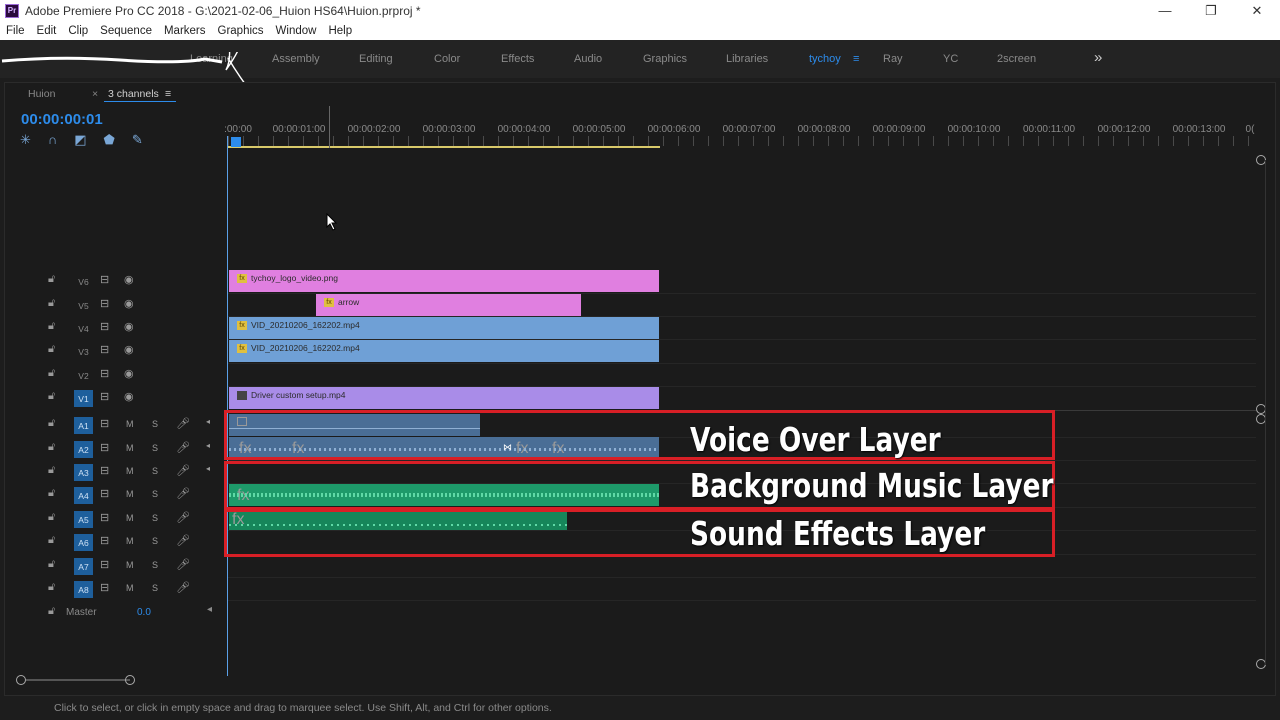 The height and width of the screenshot is (720, 1280). I want to click on workspace-ray: Ray, so click(893, 59).